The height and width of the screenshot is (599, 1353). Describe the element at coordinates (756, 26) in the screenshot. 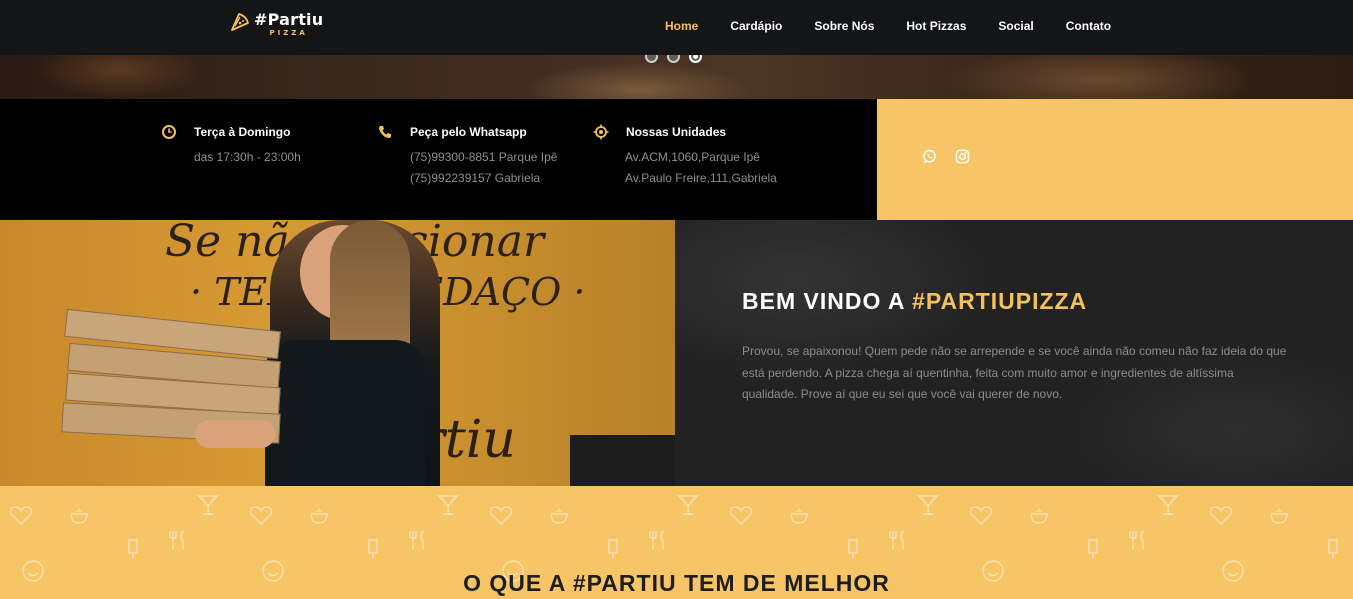

I see `nav-item-cardapio: Cardápio` at that location.